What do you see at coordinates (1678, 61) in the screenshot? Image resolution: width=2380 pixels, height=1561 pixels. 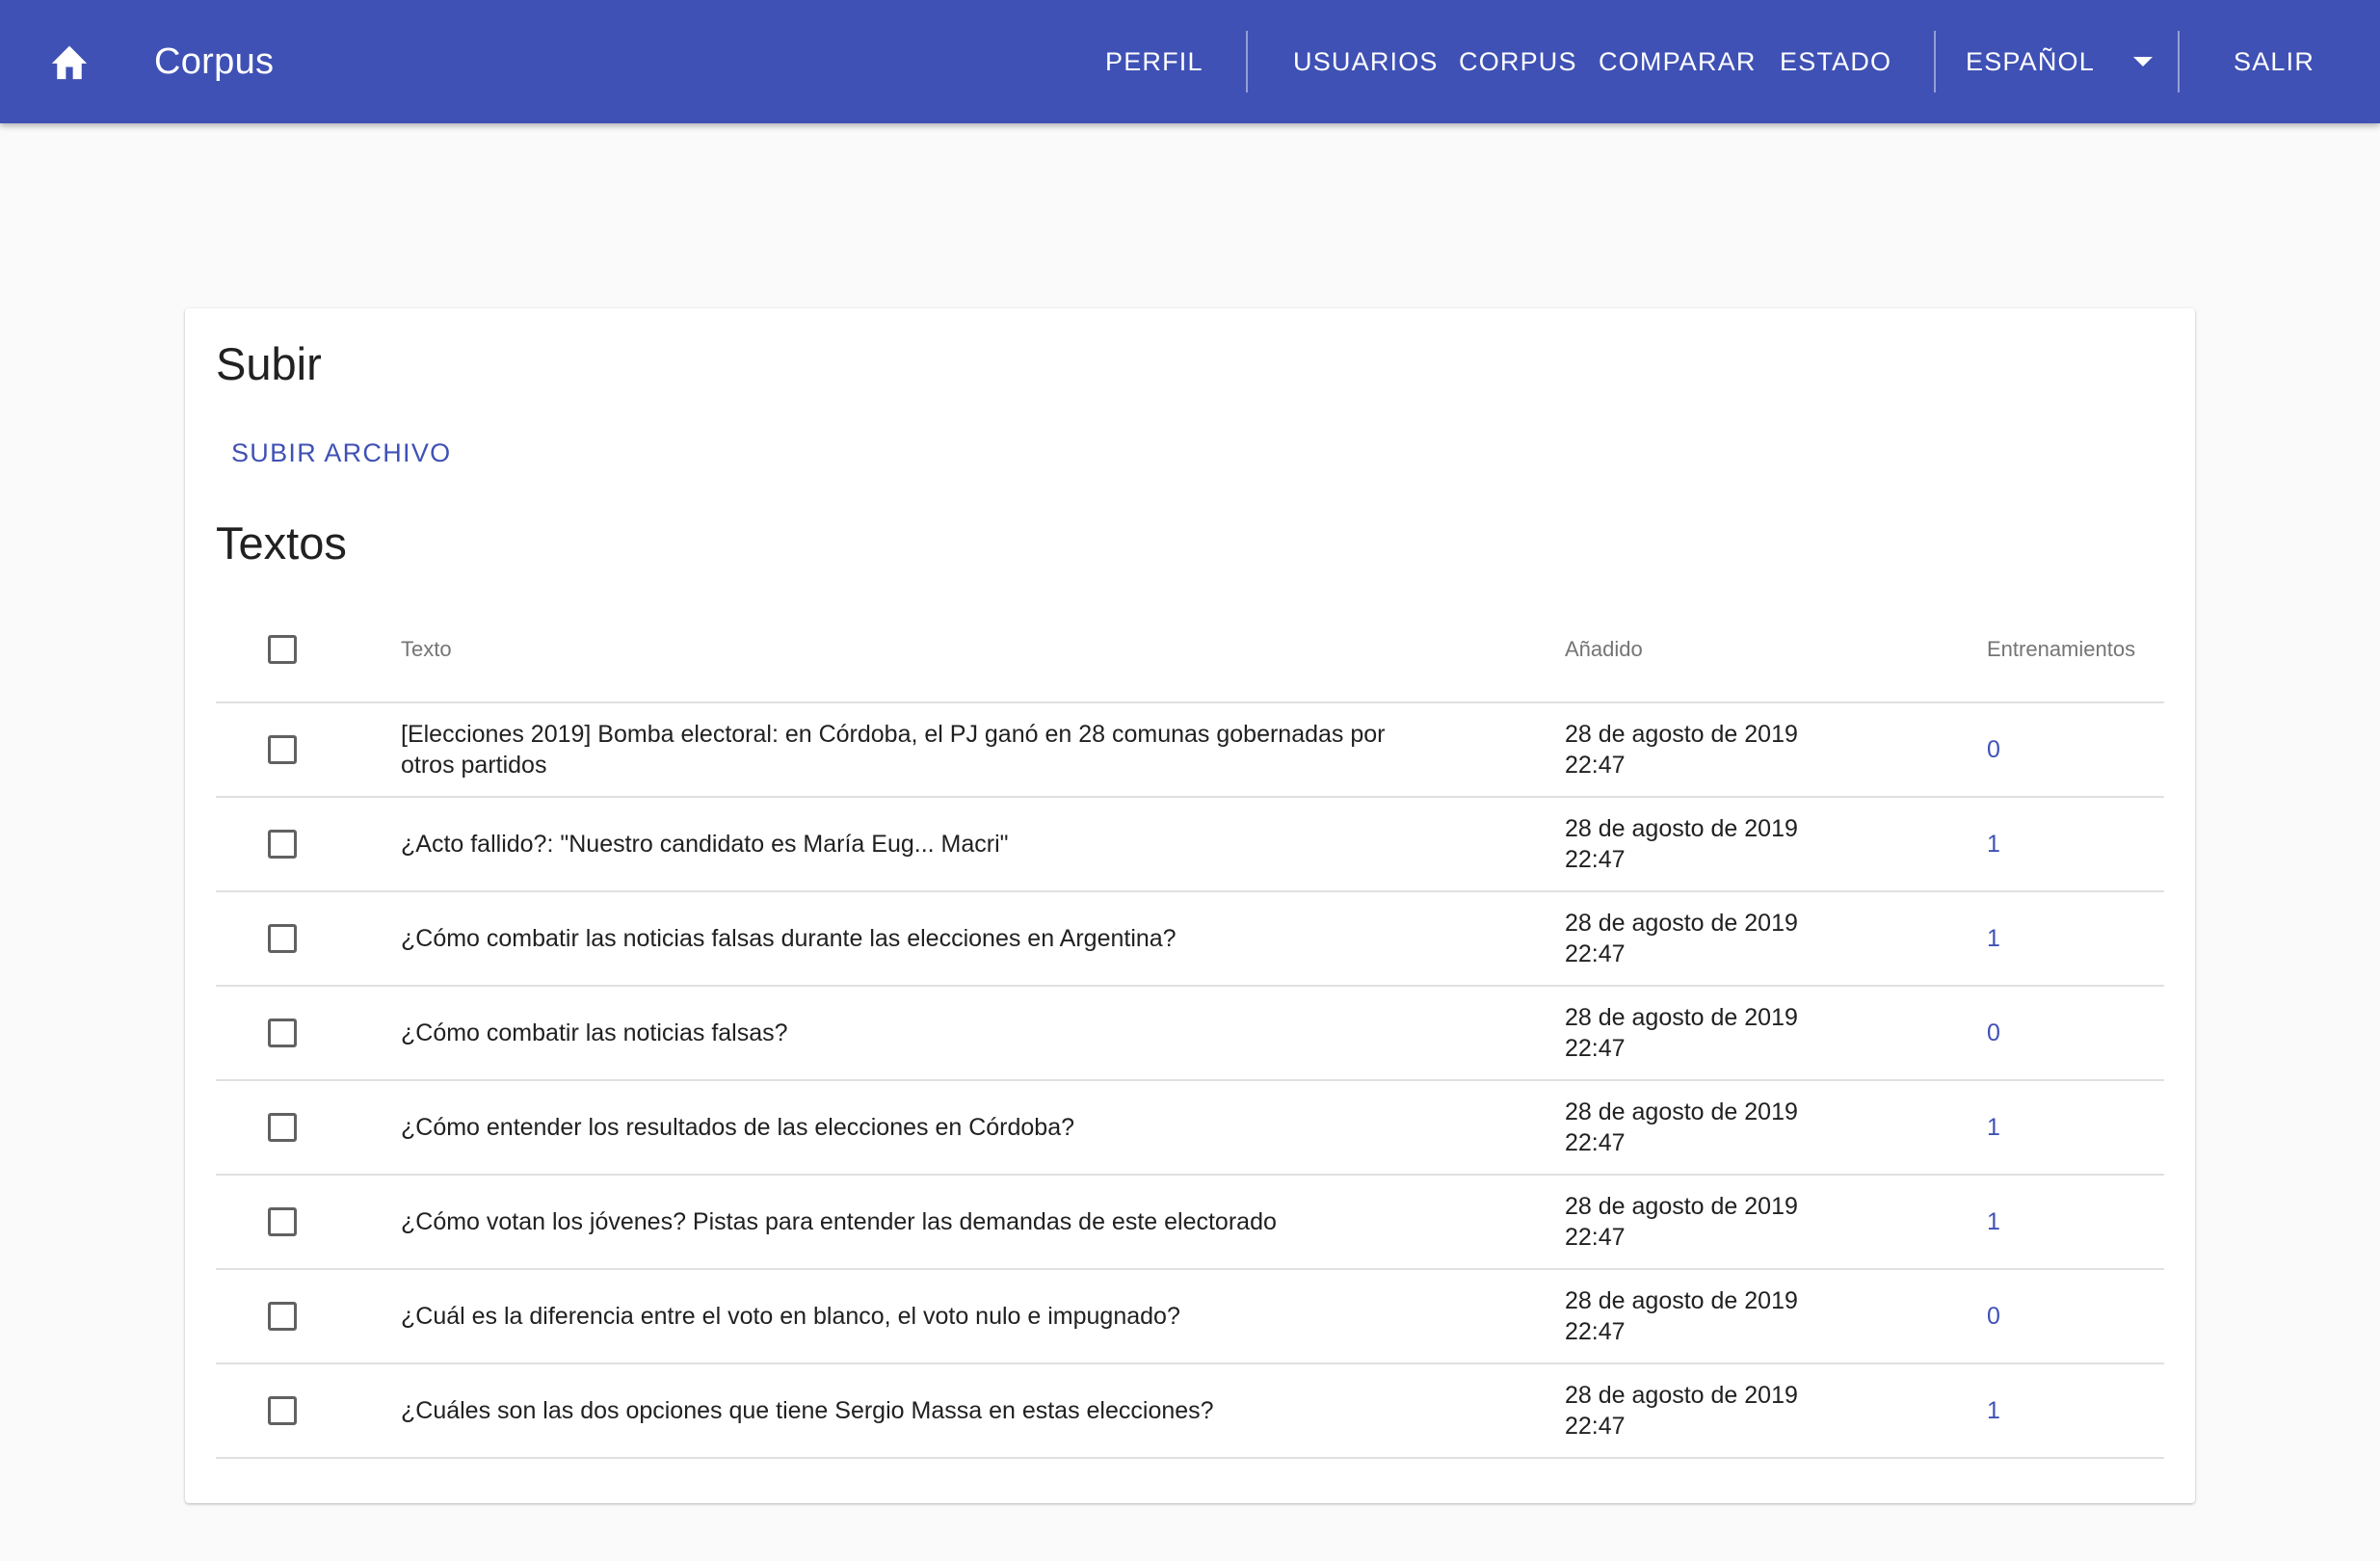 I see `nav-comparar: COMPARAR` at bounding box center [1678, 61].